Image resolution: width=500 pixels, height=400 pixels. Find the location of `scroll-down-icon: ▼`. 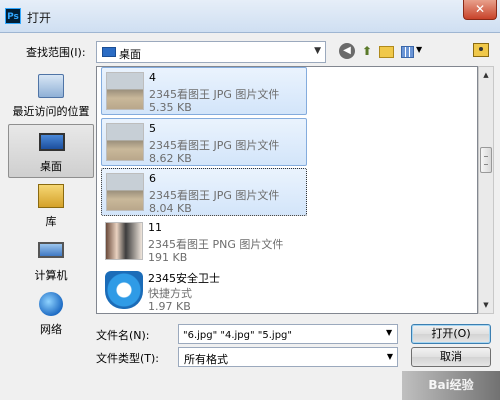

scroll-down-icon: ▼ is located at coordinates (486, 305).